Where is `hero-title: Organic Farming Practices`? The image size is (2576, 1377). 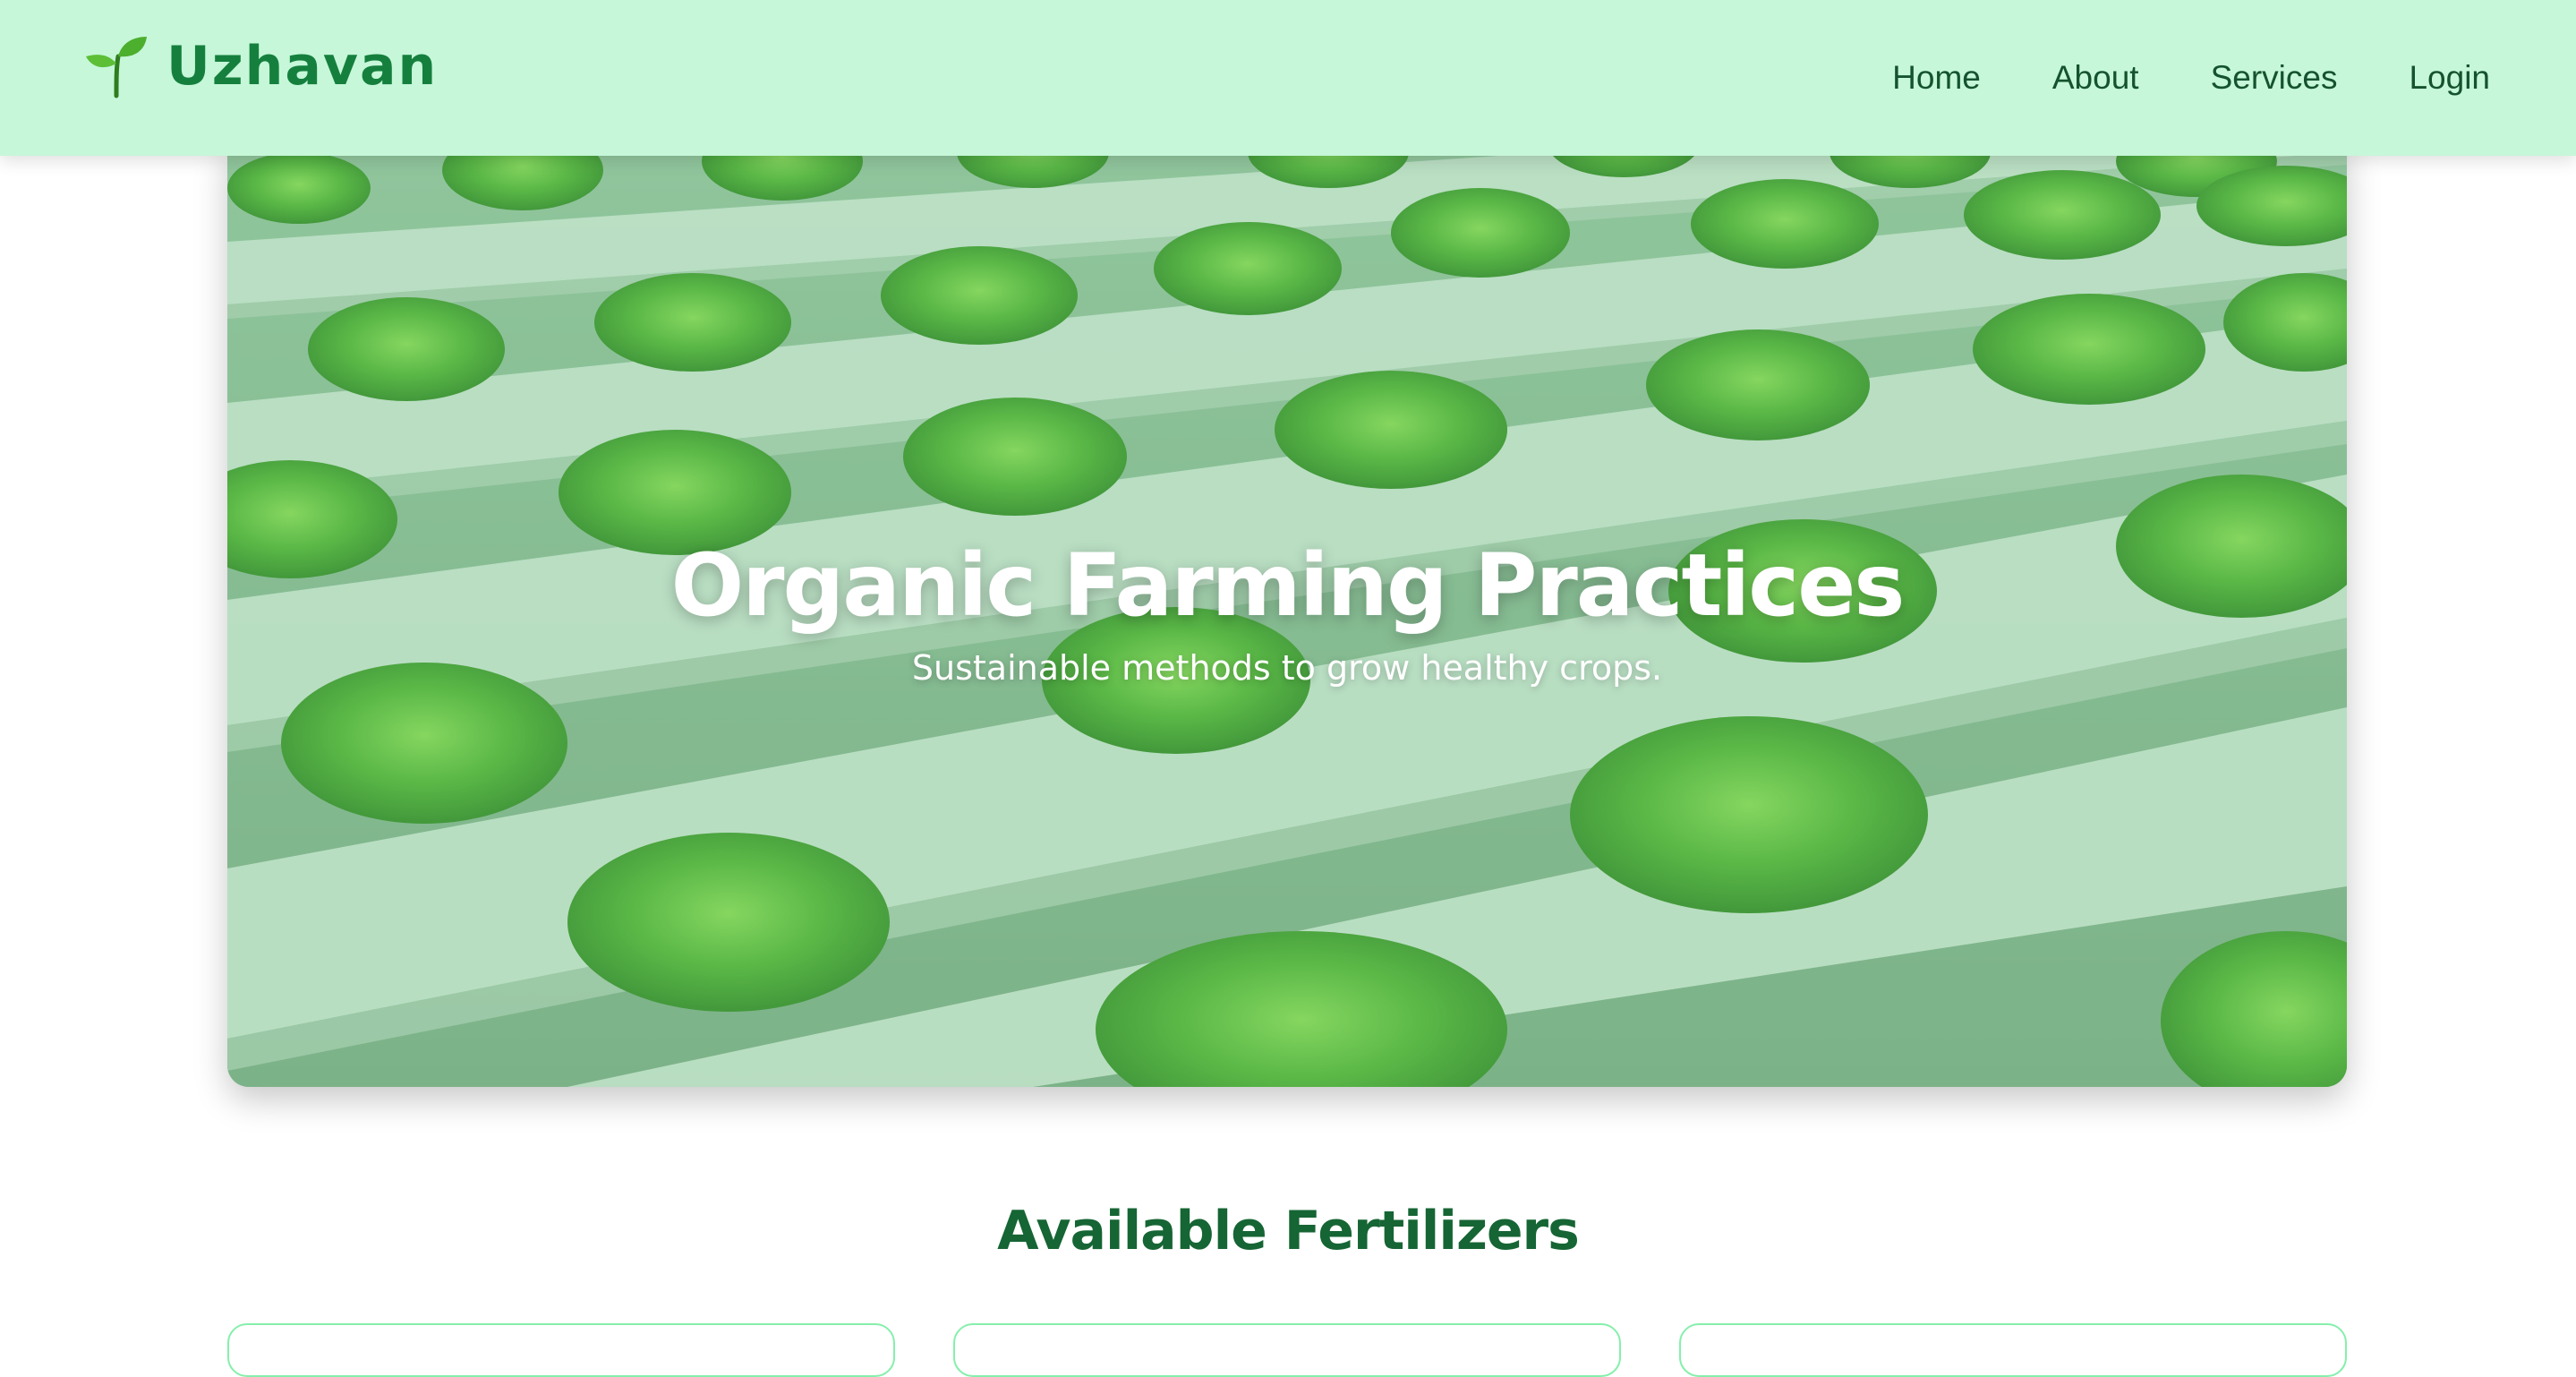
hero-title: Organic Farming Practices is located at coordinates (1288, 585).